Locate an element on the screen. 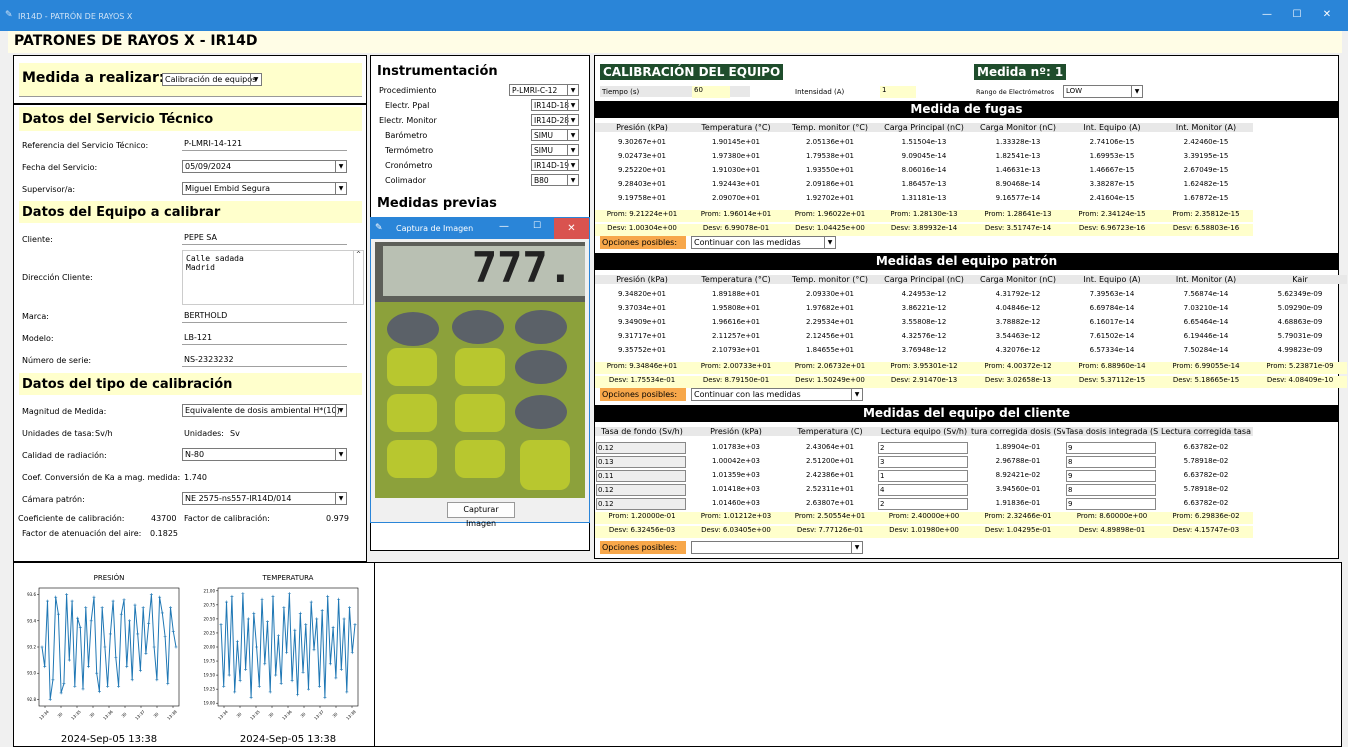  client-input-2-3: 1 is located at coordinates (923, 476).